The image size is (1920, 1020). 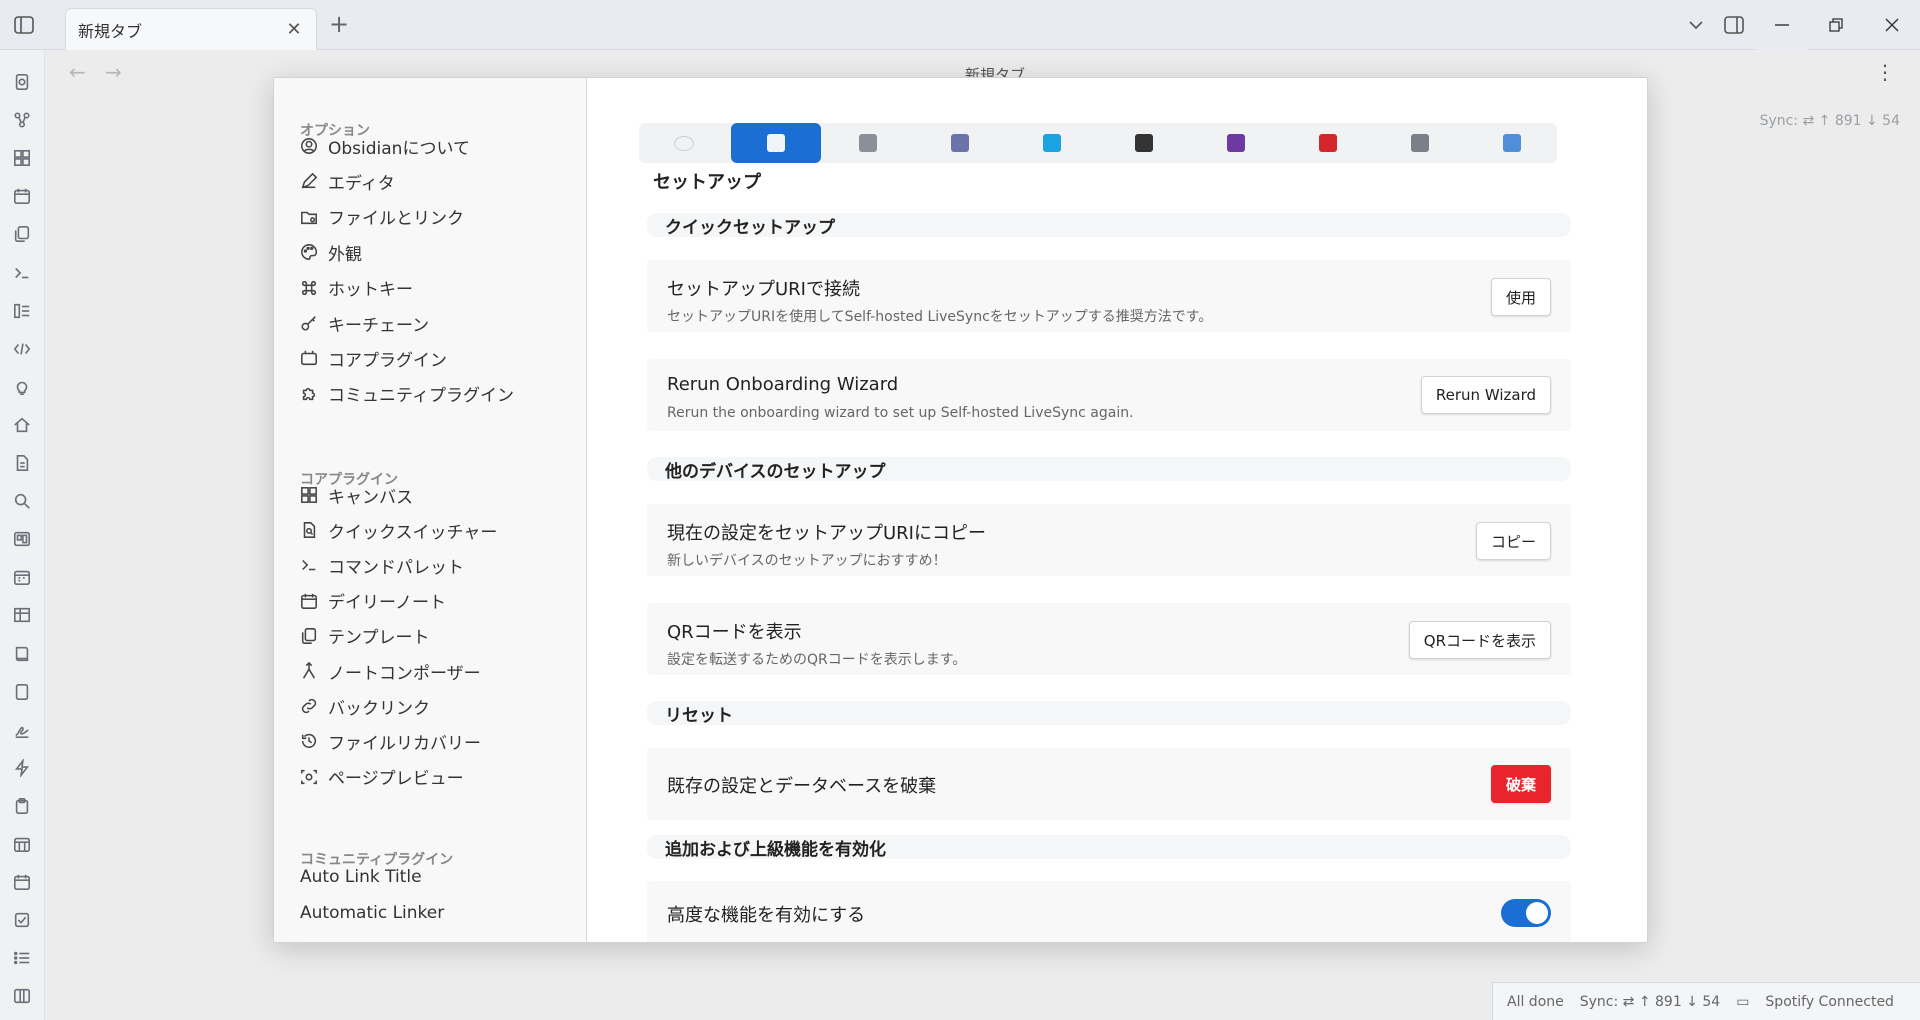 What do you see at coordinates (1734, 25) in the screenshot?
I see `right-sidebar-icon` at bounding box center [1734, 25].